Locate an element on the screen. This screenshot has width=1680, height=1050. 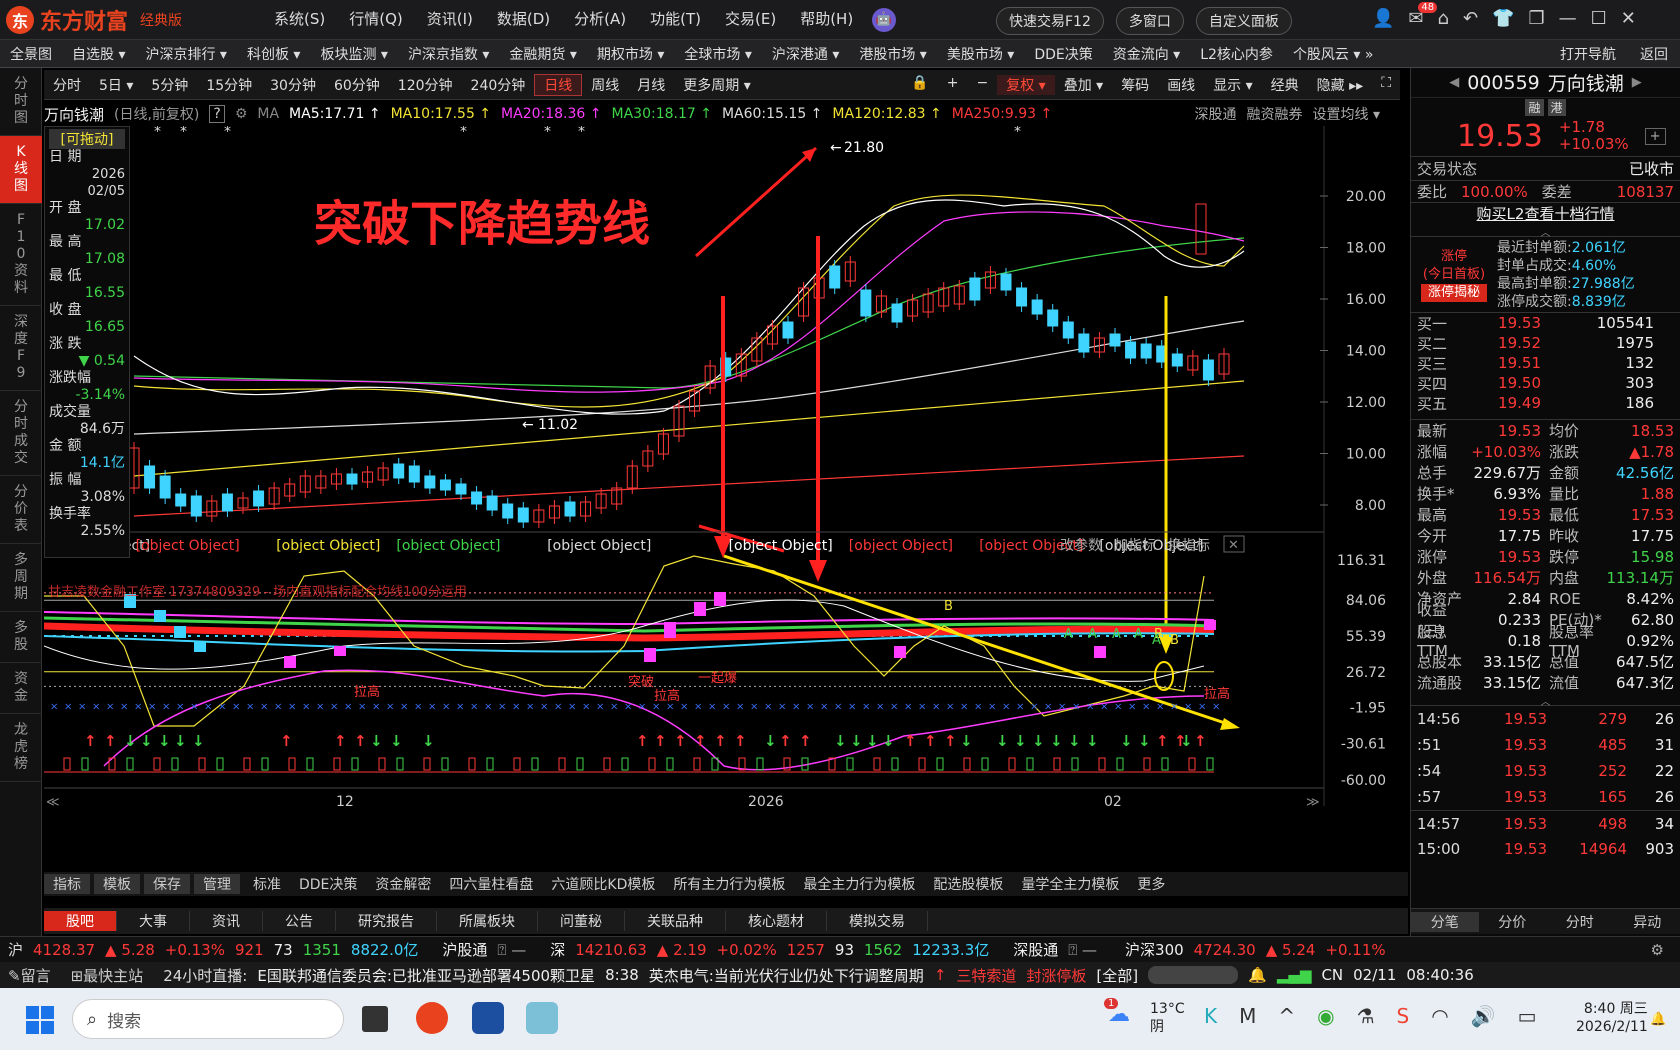
nav-item-8: 全球市场 ▾ is located at coordinates (717, 54).